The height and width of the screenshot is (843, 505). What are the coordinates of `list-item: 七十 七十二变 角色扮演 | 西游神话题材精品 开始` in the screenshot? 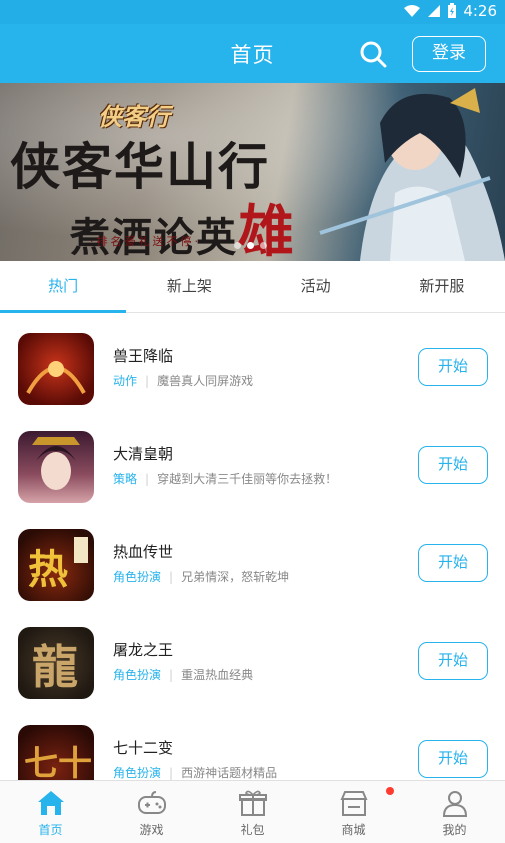 It's located at (252, 743).